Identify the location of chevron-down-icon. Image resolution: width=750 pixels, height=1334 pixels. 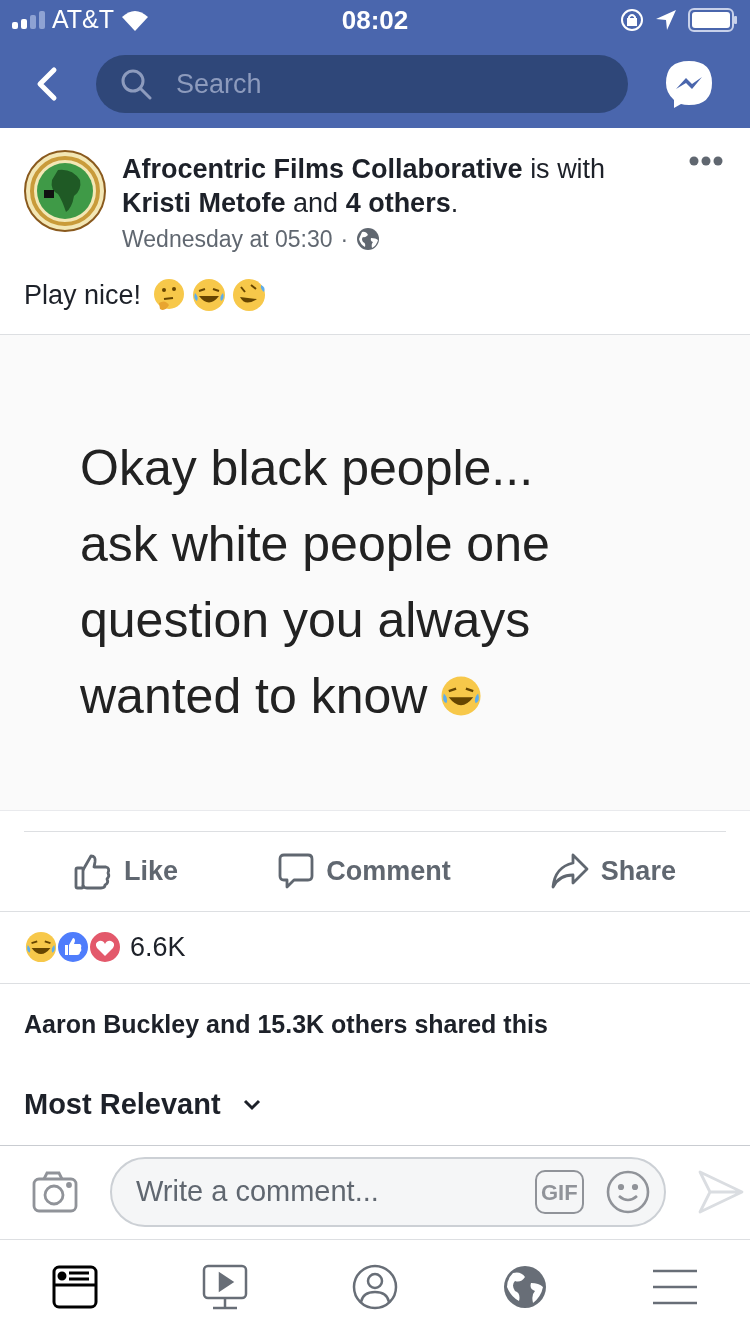
(251, 1105).